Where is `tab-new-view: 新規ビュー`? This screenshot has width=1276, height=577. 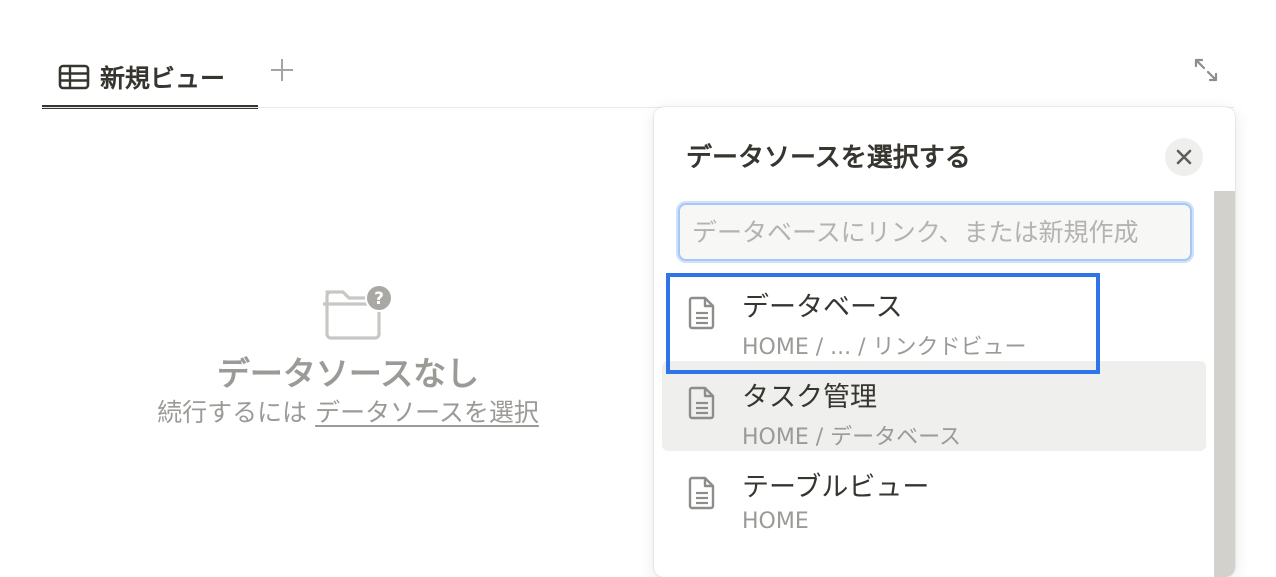
tab-new-view: 新規ビュー is located at coordinates (150, 77).